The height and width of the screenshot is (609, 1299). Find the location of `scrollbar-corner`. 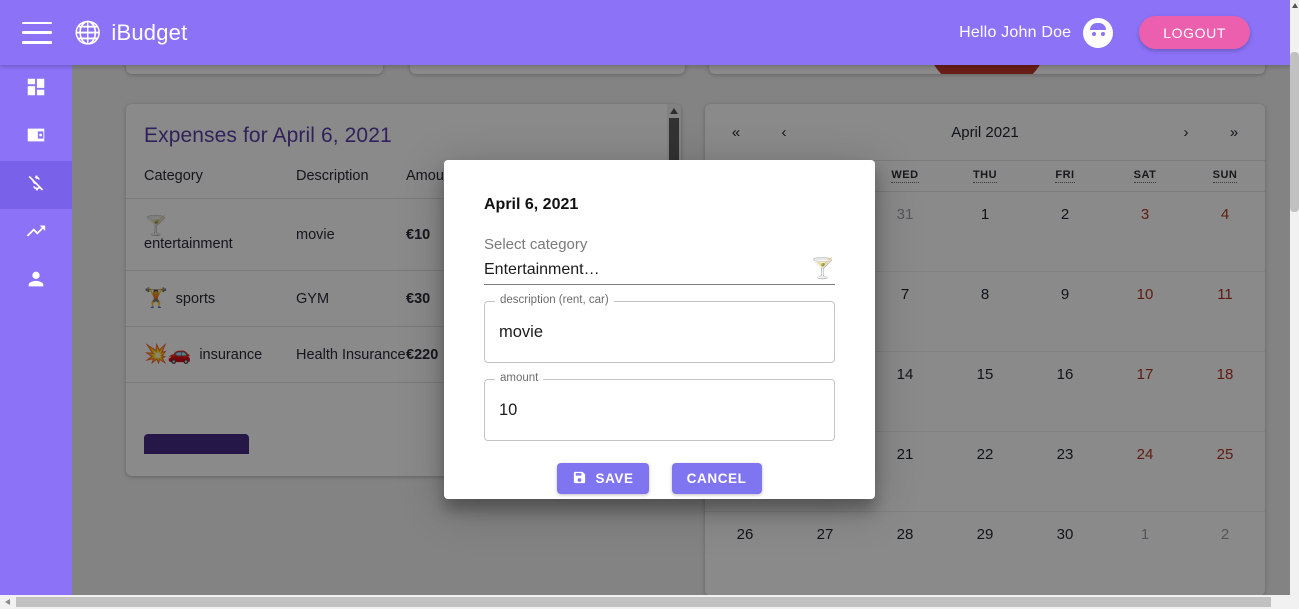

scrollbar-corner is located at coordinates (1292, 602).